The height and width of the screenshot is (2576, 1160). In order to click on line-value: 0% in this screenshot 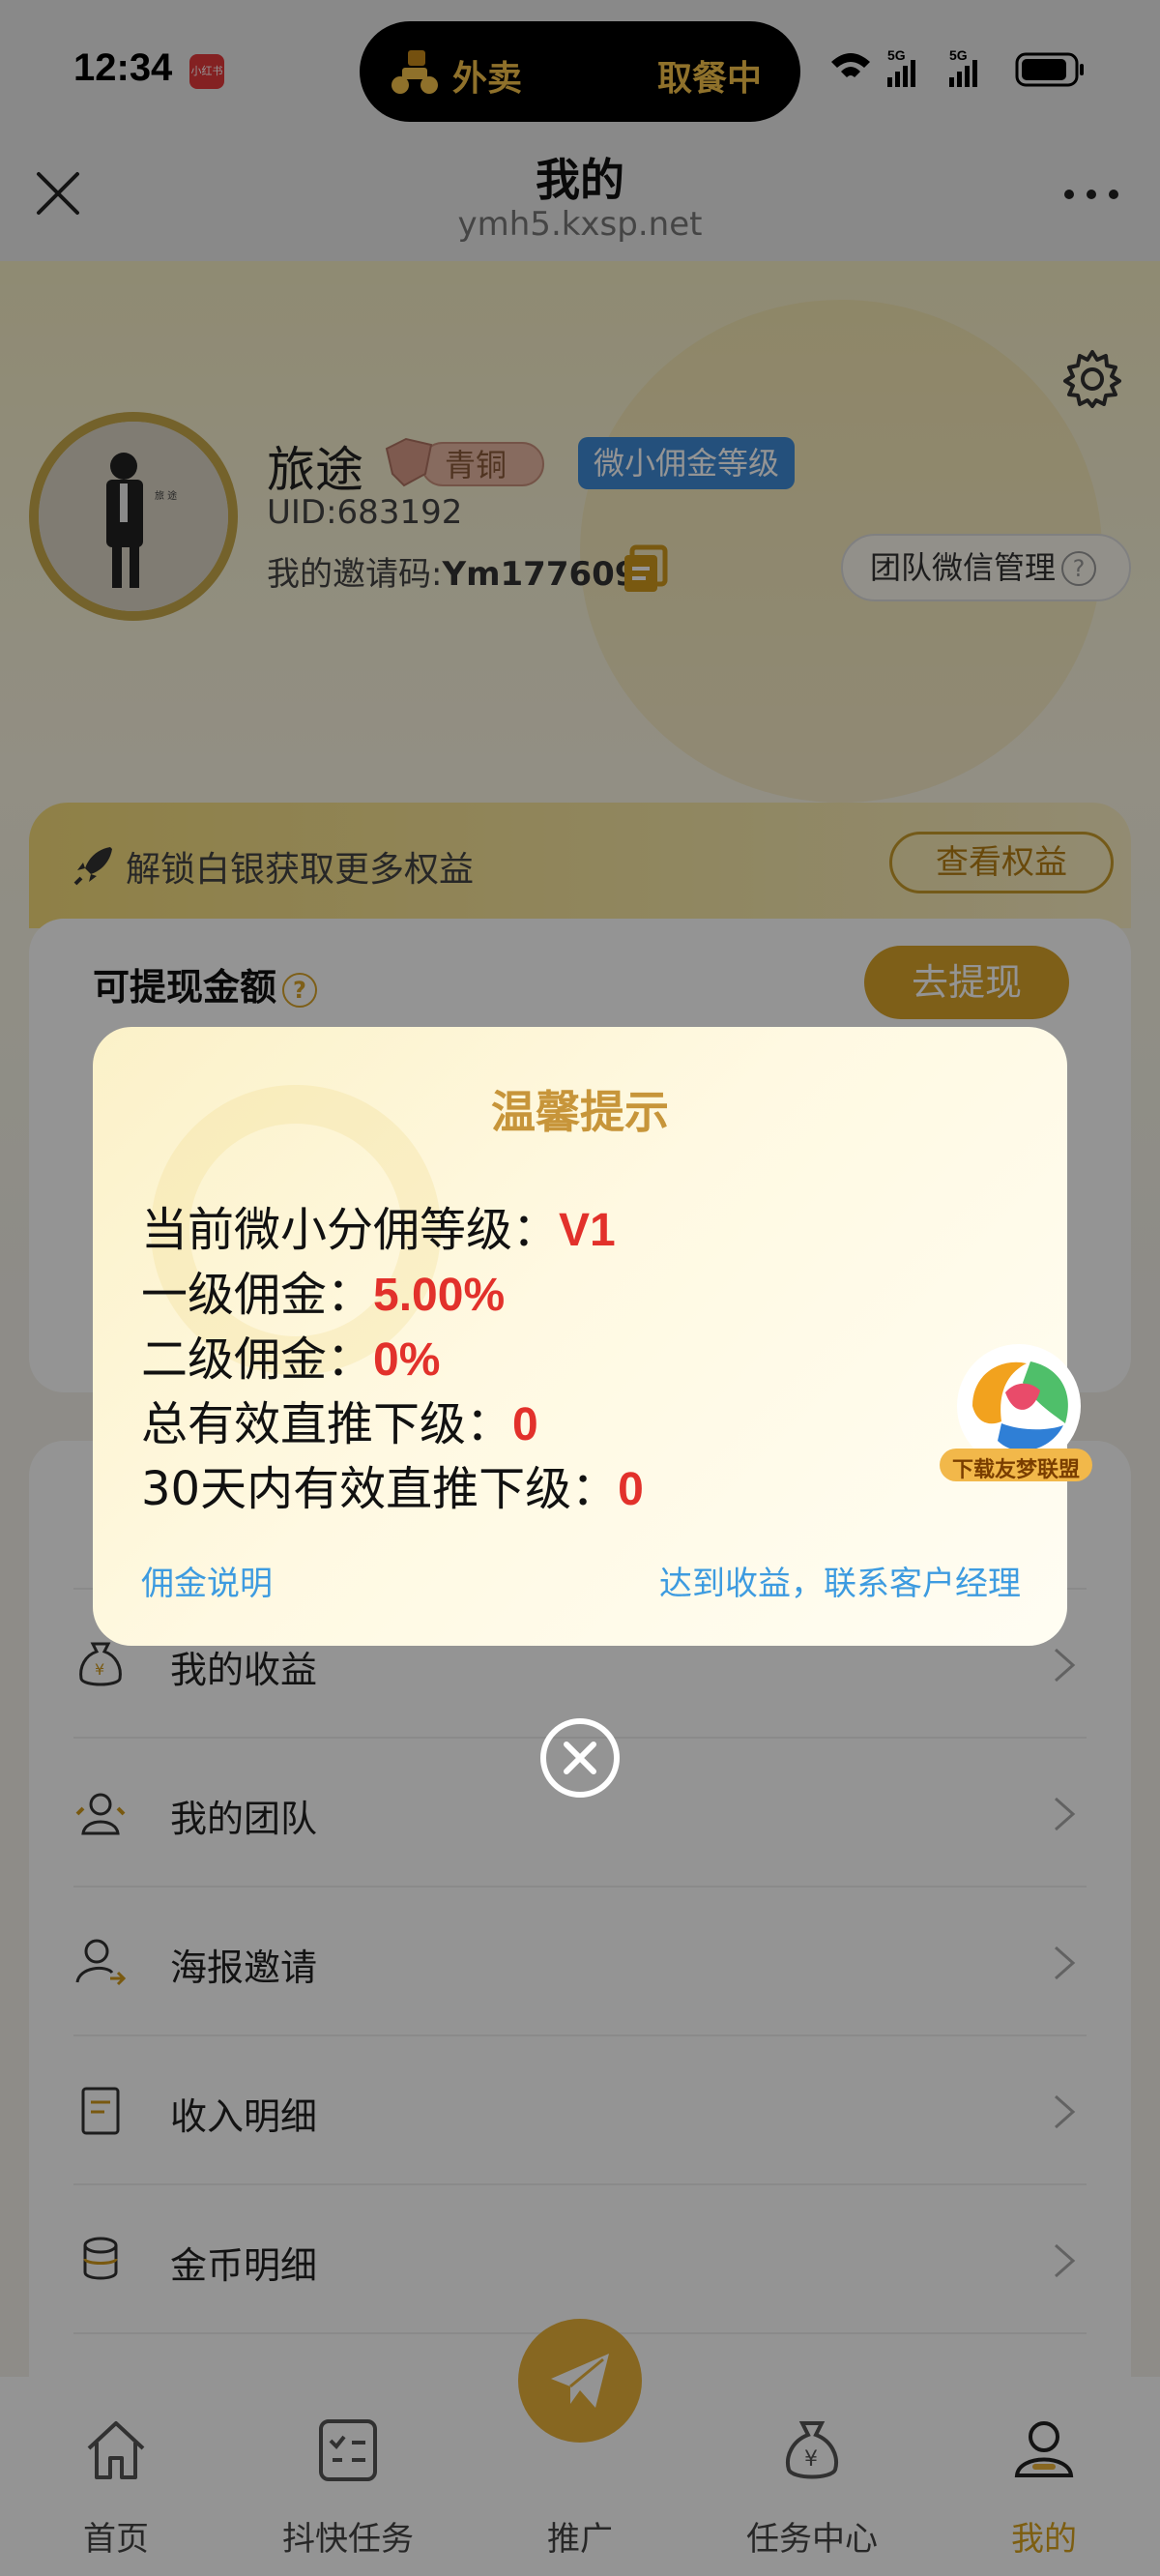, I will do `click(407, 1360)`.